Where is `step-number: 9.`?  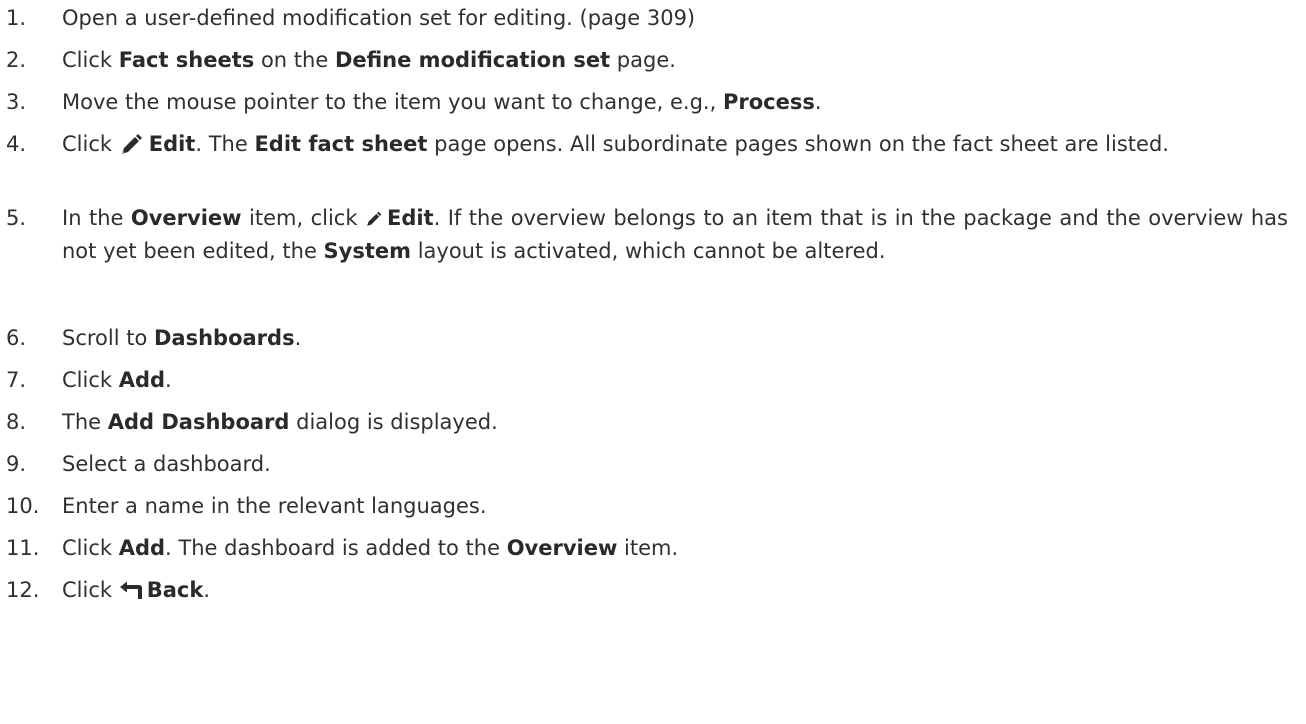 step-number: 9. is located at coordinates (16, 464).